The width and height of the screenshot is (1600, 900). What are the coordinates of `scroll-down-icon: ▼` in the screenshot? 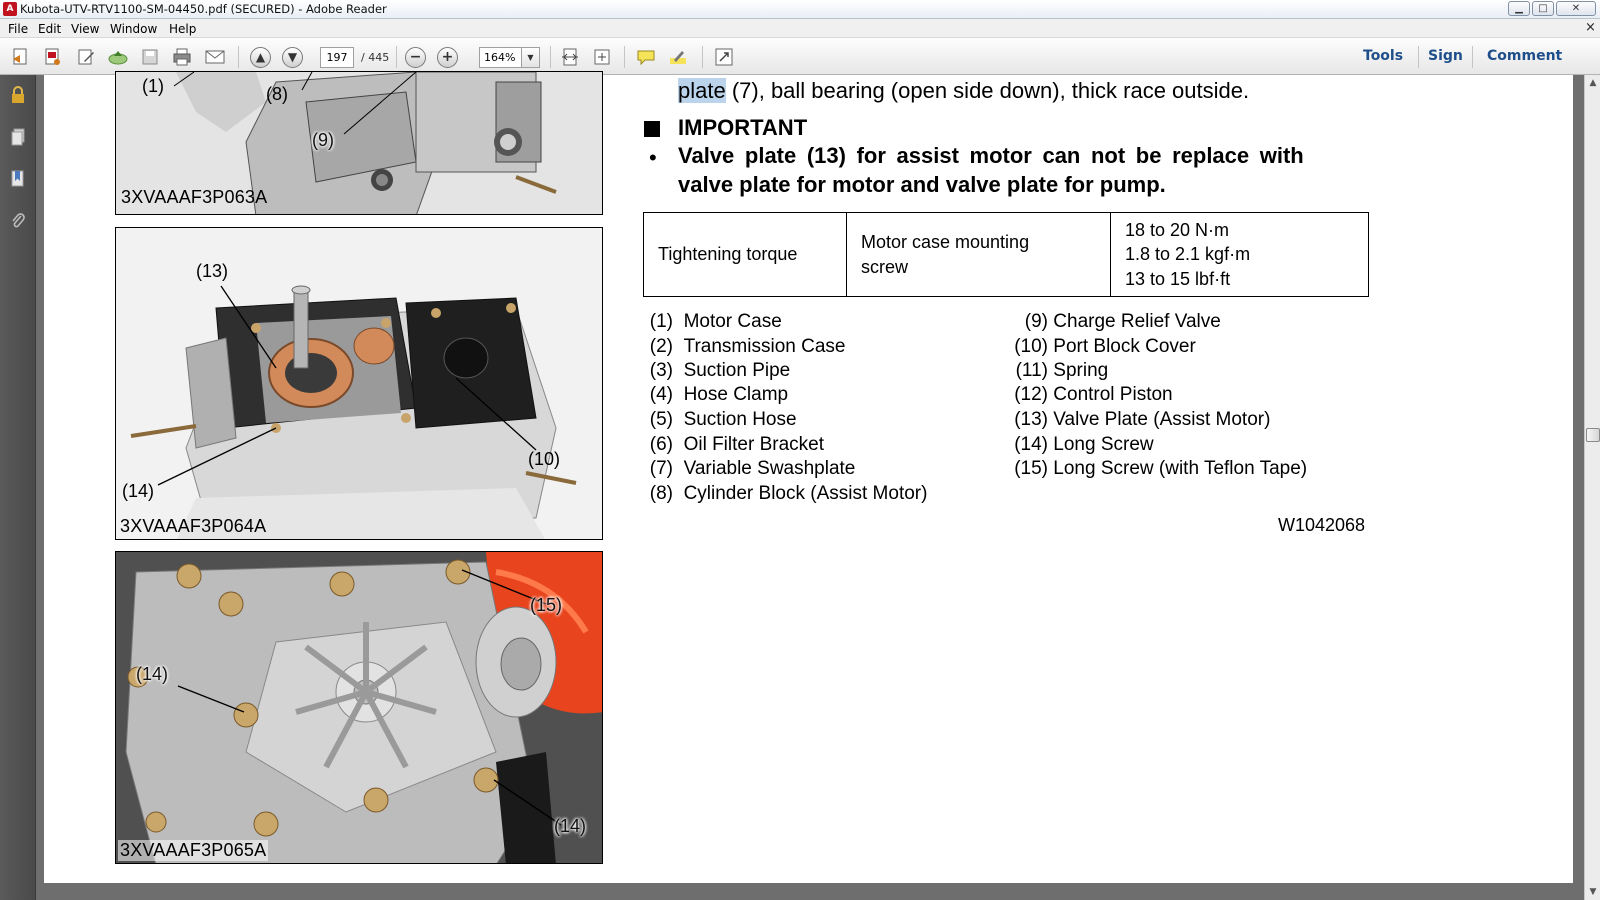 It's located at (1592, 892).